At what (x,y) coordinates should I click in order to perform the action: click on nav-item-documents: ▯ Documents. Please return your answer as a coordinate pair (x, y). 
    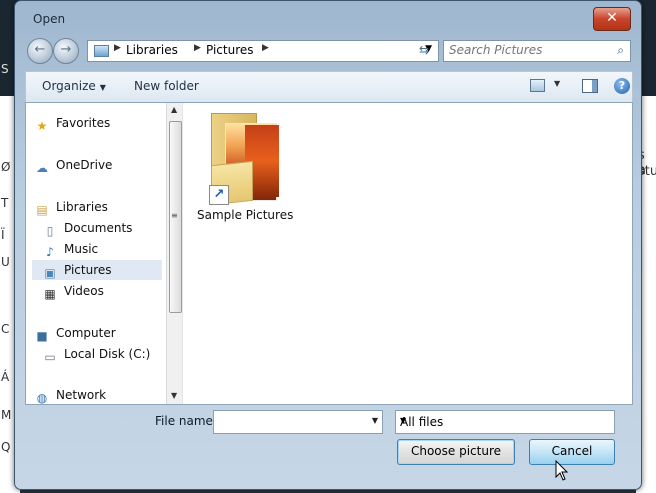
    Looking at the image, I should click on (102, 228).